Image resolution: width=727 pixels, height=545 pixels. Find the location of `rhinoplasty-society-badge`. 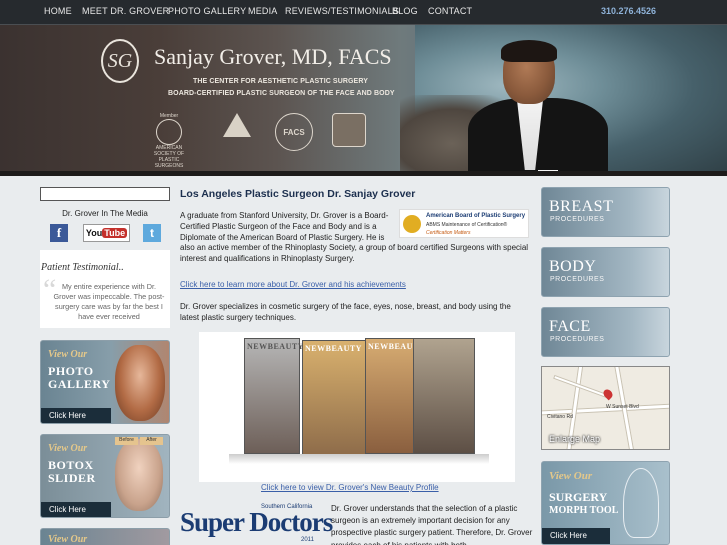

rhinoplasty-society-badge is located at coordinates (349, 135).